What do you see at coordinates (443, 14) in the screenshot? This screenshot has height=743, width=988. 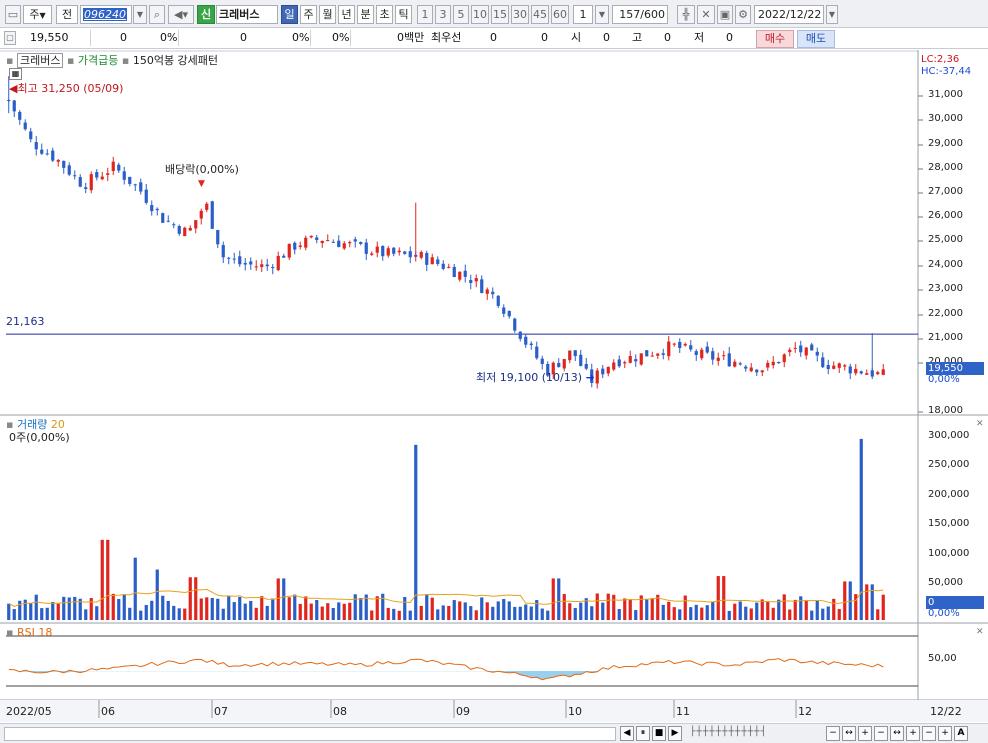 I see `minute-option-3: 3` at bounding box center [443, 14].